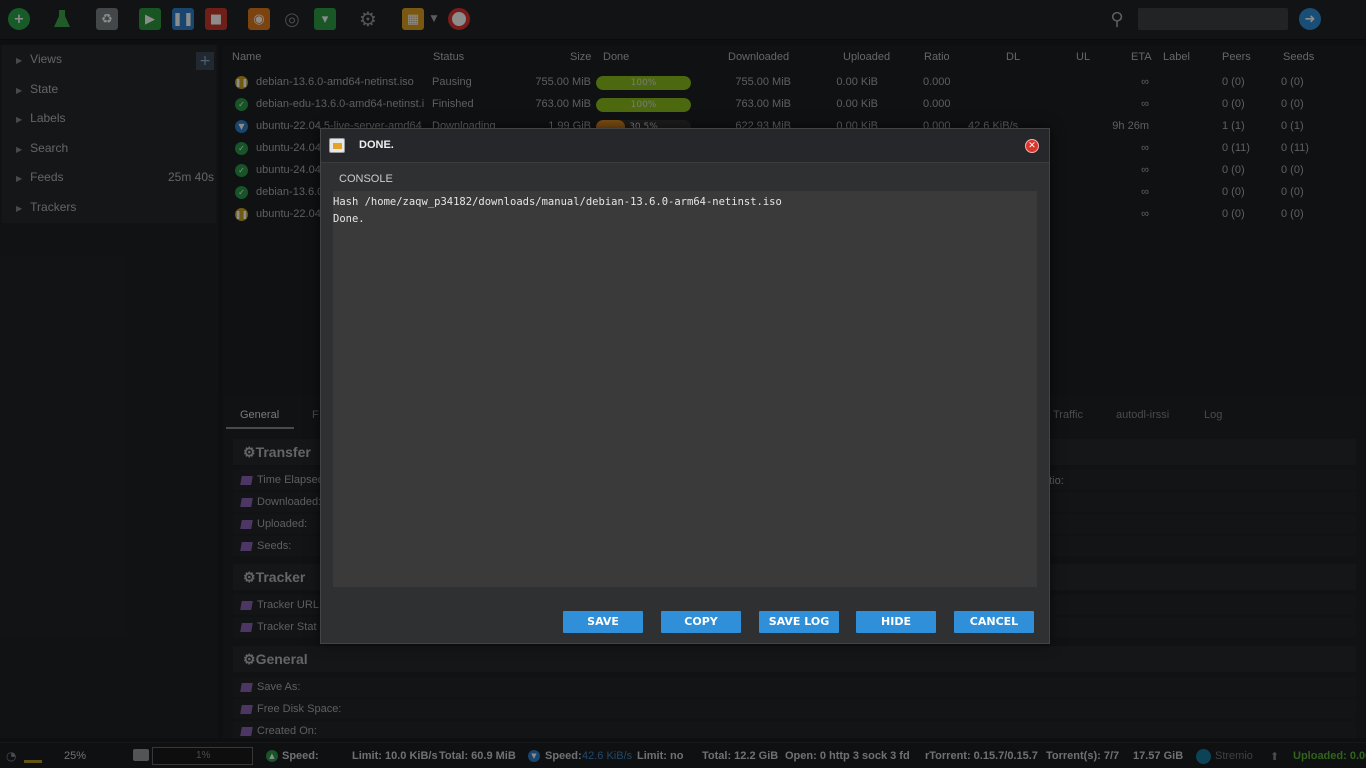 The height and width of the screenshot is (768, 1366). I want to click on close-icon: ✕, so click(1032, 146).